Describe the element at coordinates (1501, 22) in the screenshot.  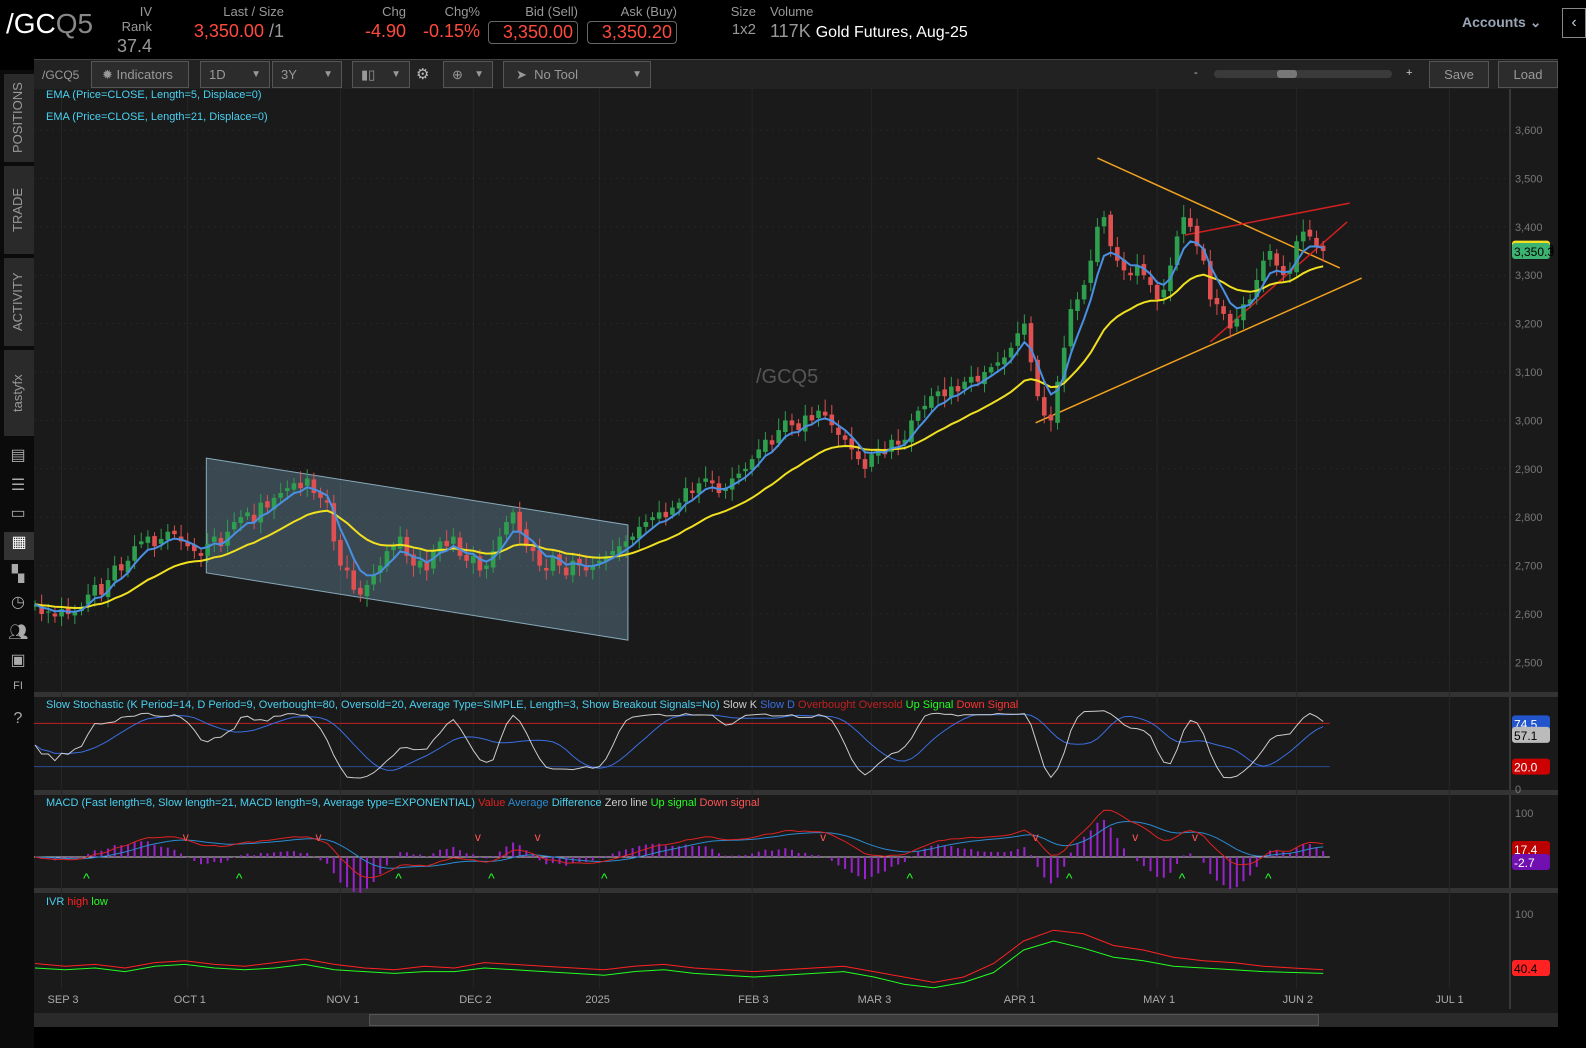
I see `accounts-dropdown: Accounts ⌄` at that location.